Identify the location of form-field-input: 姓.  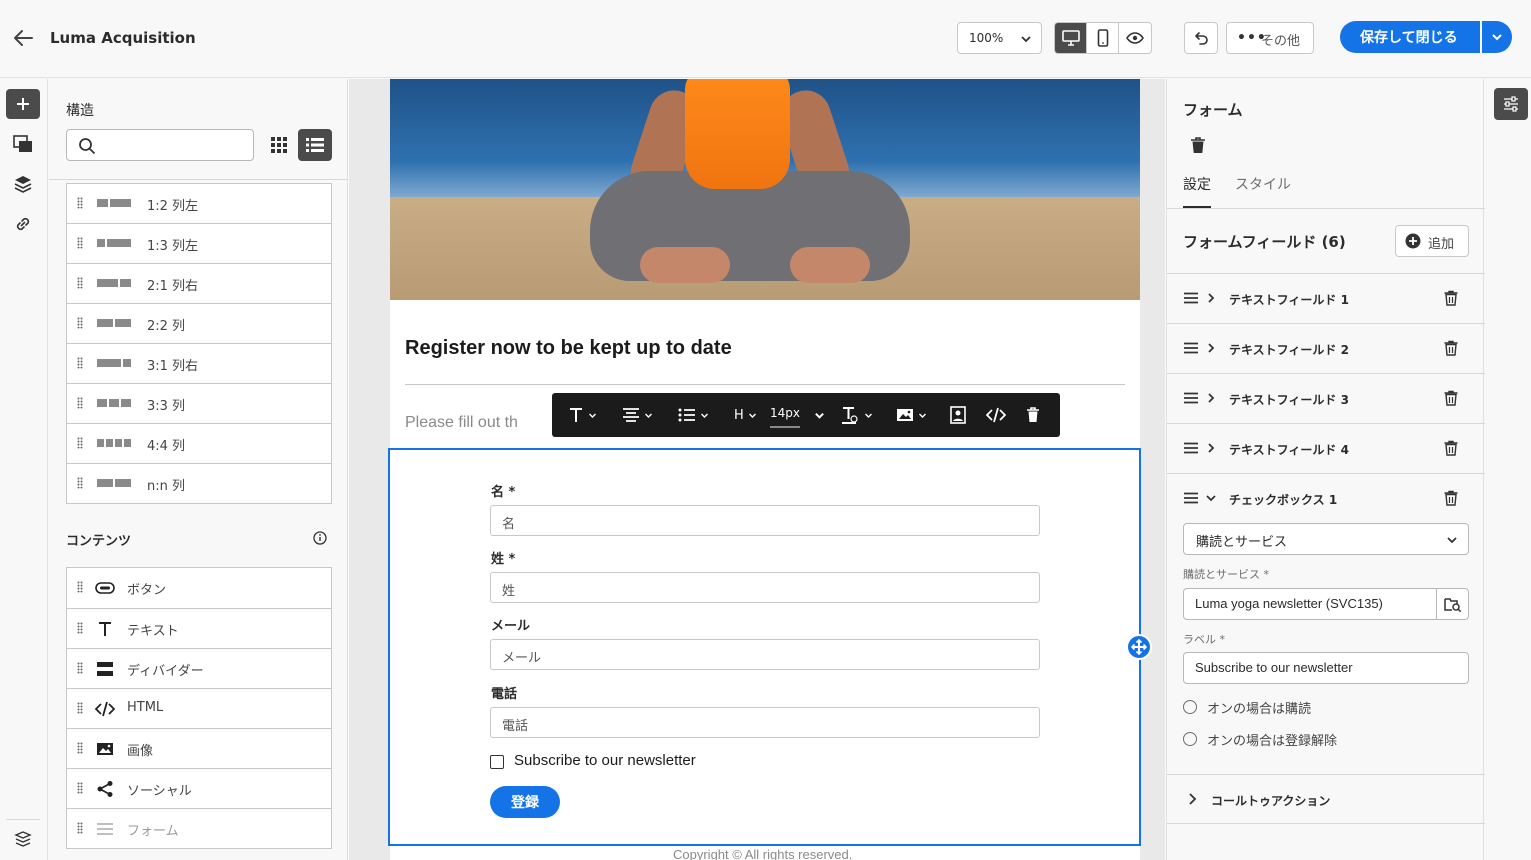
(765, 587).